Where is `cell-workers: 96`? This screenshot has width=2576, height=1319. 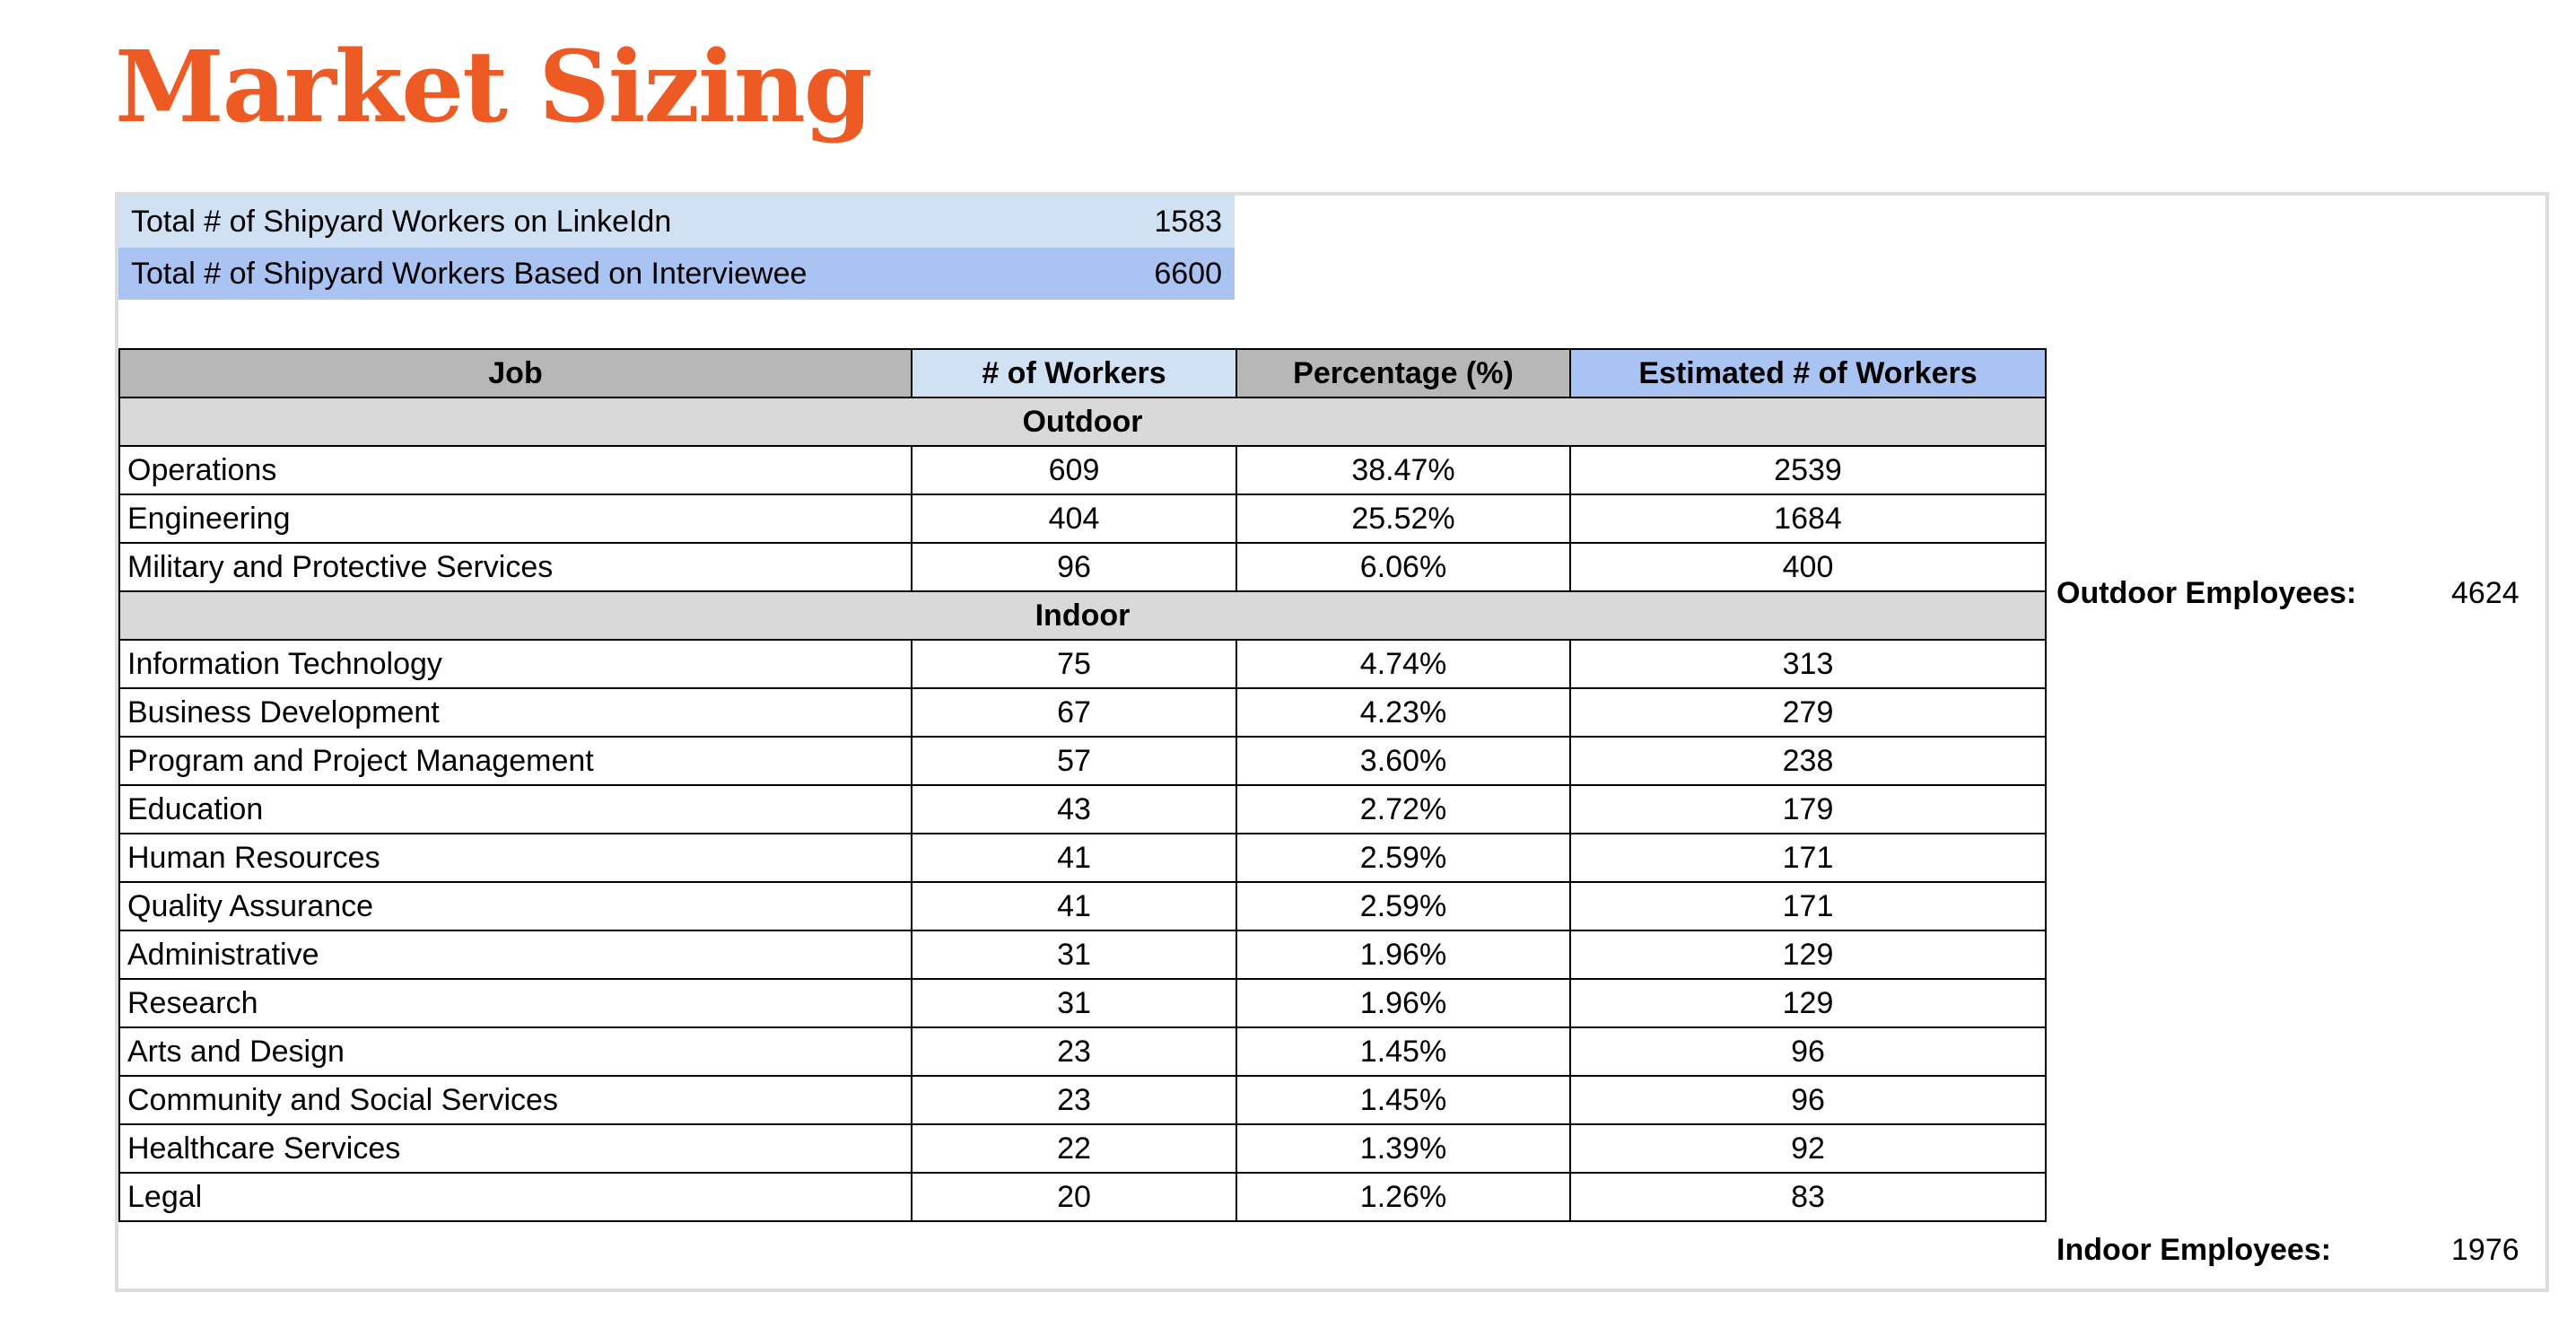
cell-workers: 96 is located at coordinates (1074, 567).